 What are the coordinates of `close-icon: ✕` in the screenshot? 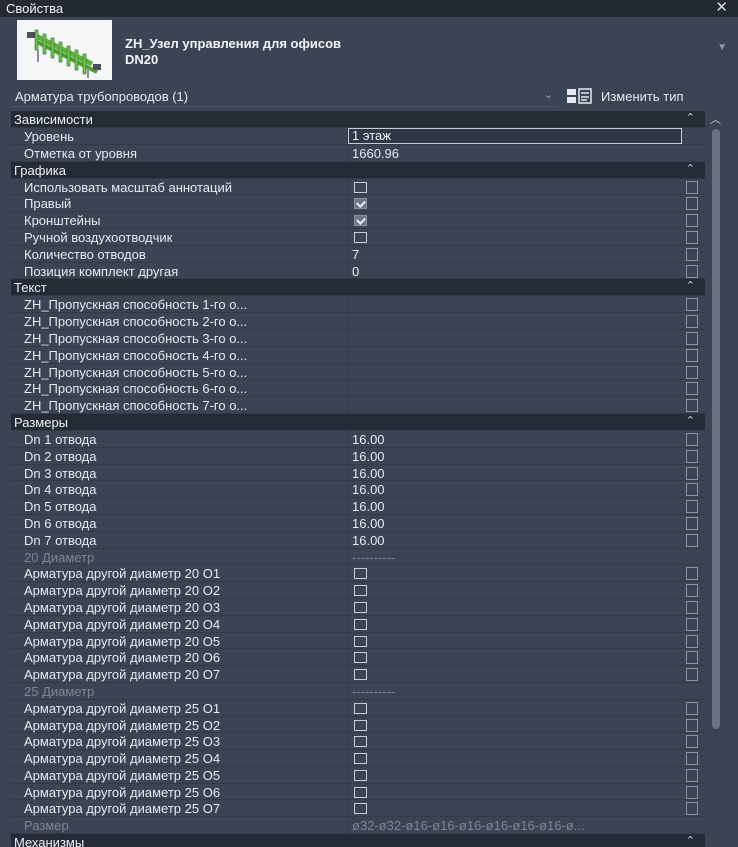 It's located at (721, 8).